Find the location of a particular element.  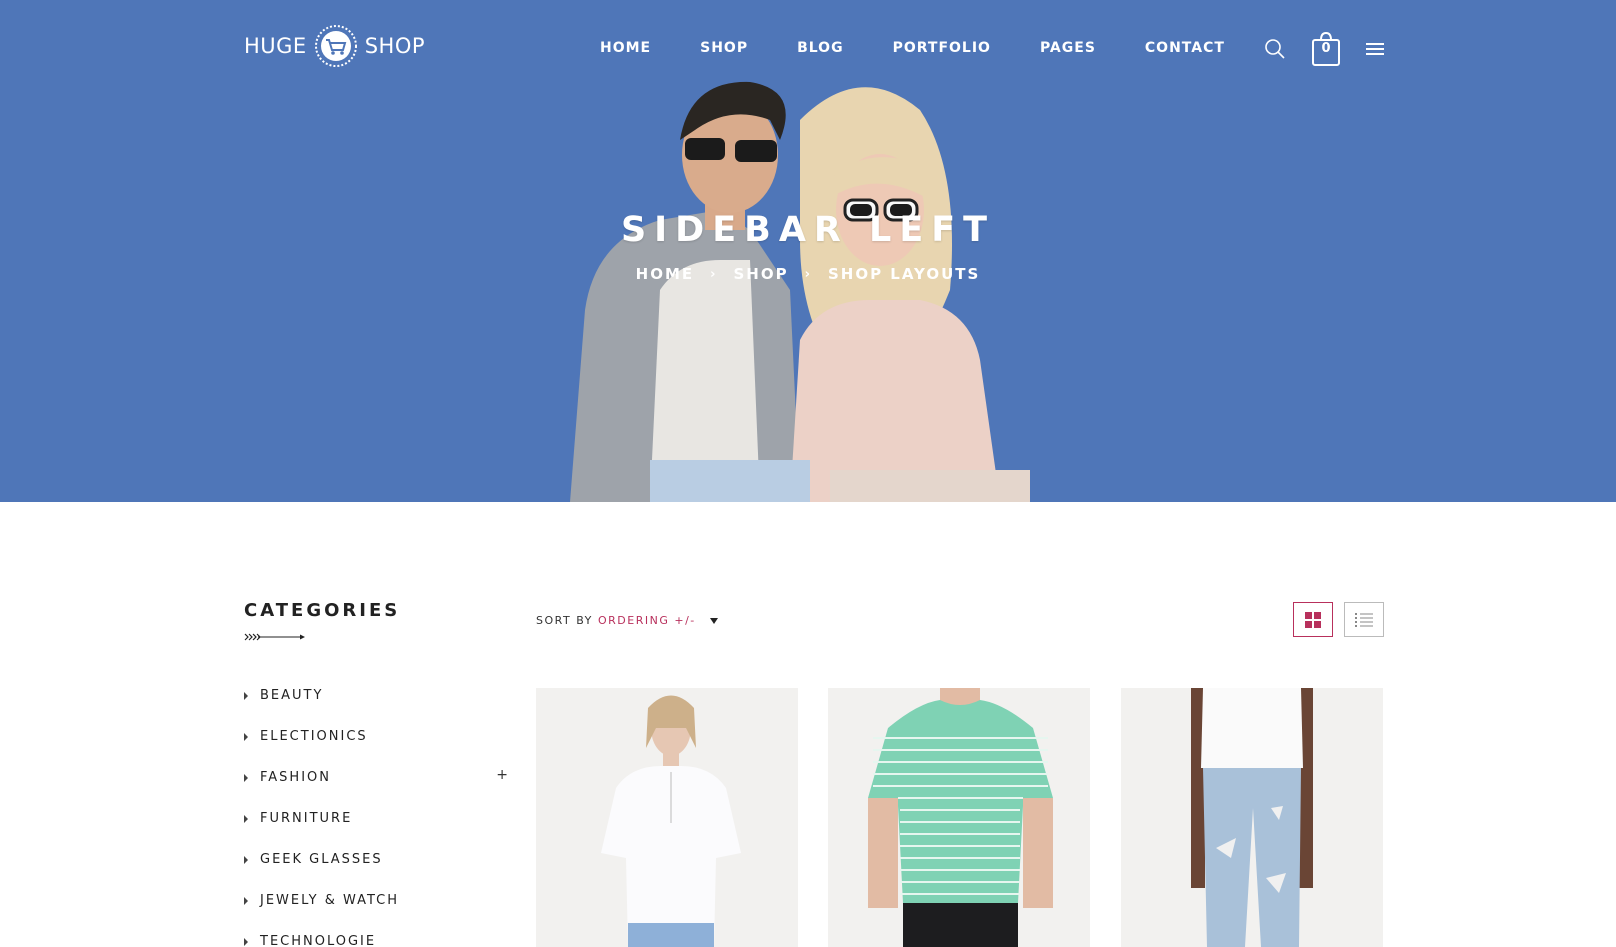

cart-count-badge: 0 is located at coordinates (1326, 48).